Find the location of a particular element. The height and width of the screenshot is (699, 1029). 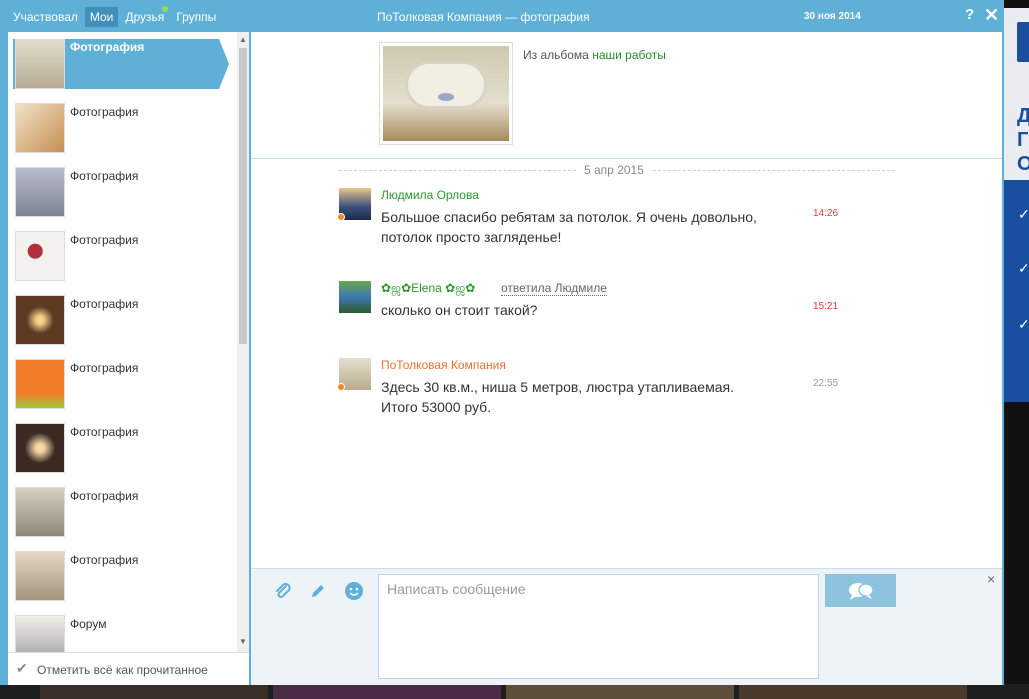

scroll-up-icon: ▲ is located at coordinates (243, 39).